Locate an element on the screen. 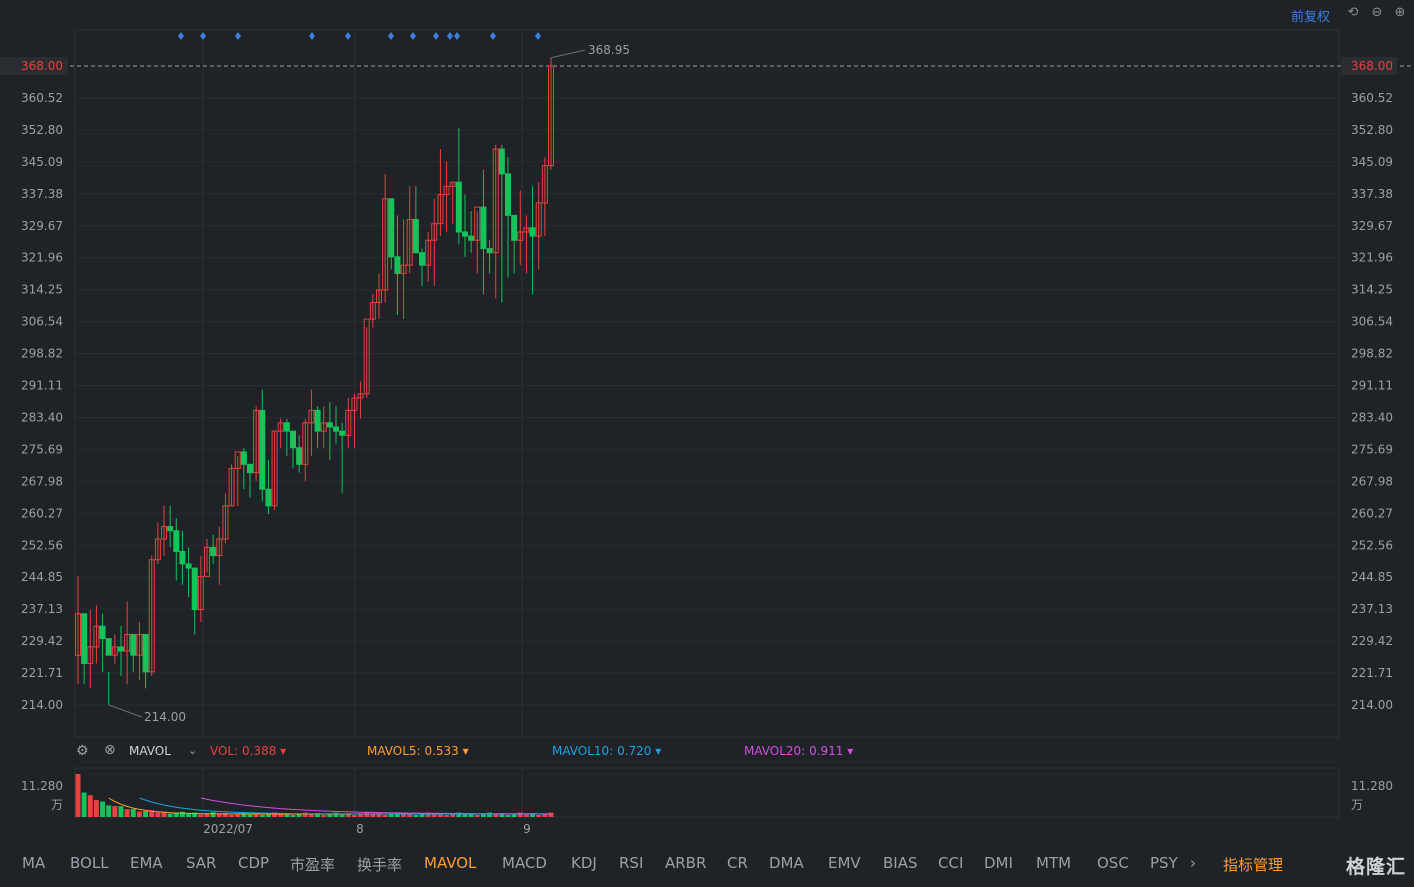  price-tick-label-right: 329.67 is located at coordinates (1372, 226).